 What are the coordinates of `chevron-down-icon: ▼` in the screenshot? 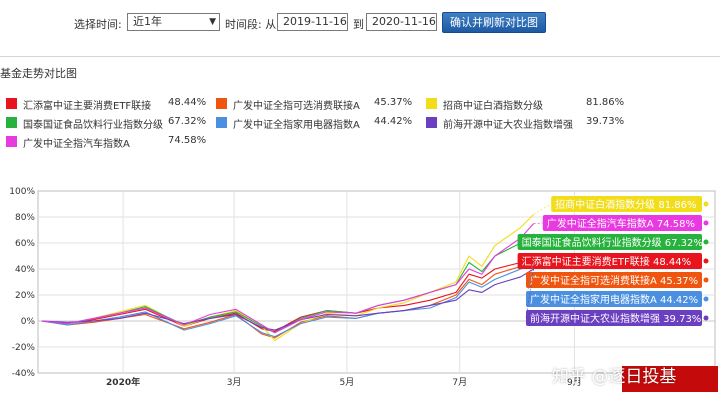 It's located at (212, 22).